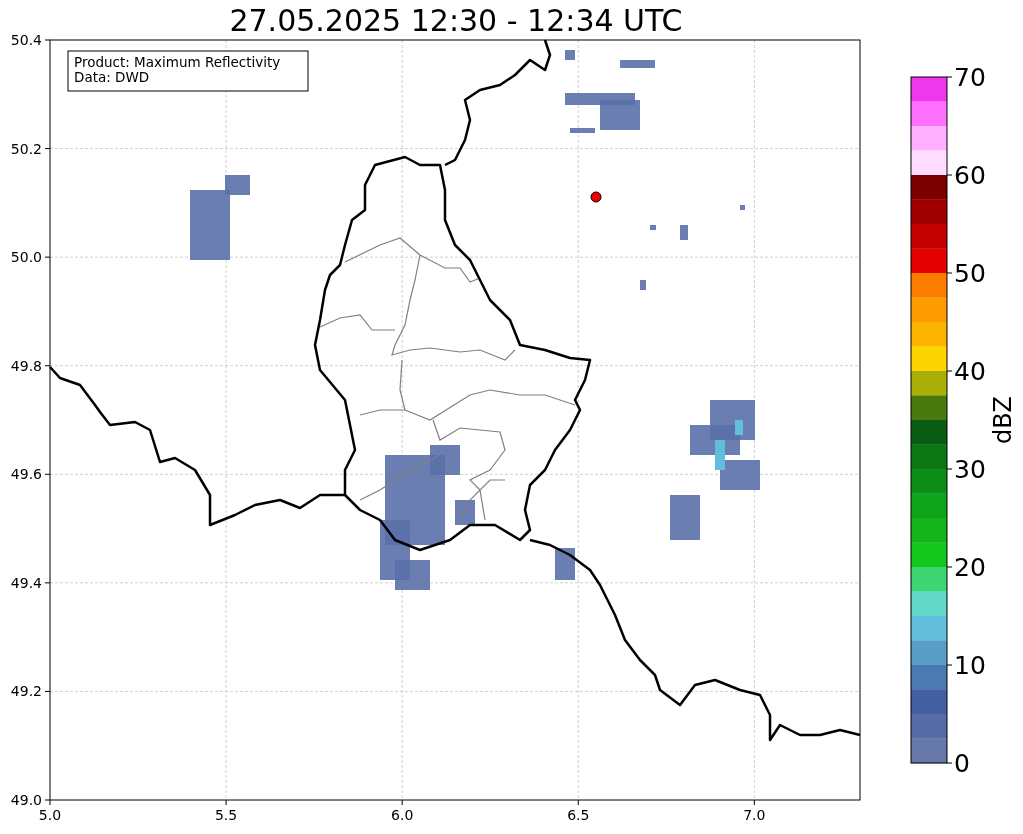 The width and height of the screenshot is (1023, 834). Describe the element at coordinates (177, 62) in the screenshot. I see `info-text: Product: Maximum Reflectivity` at that location.